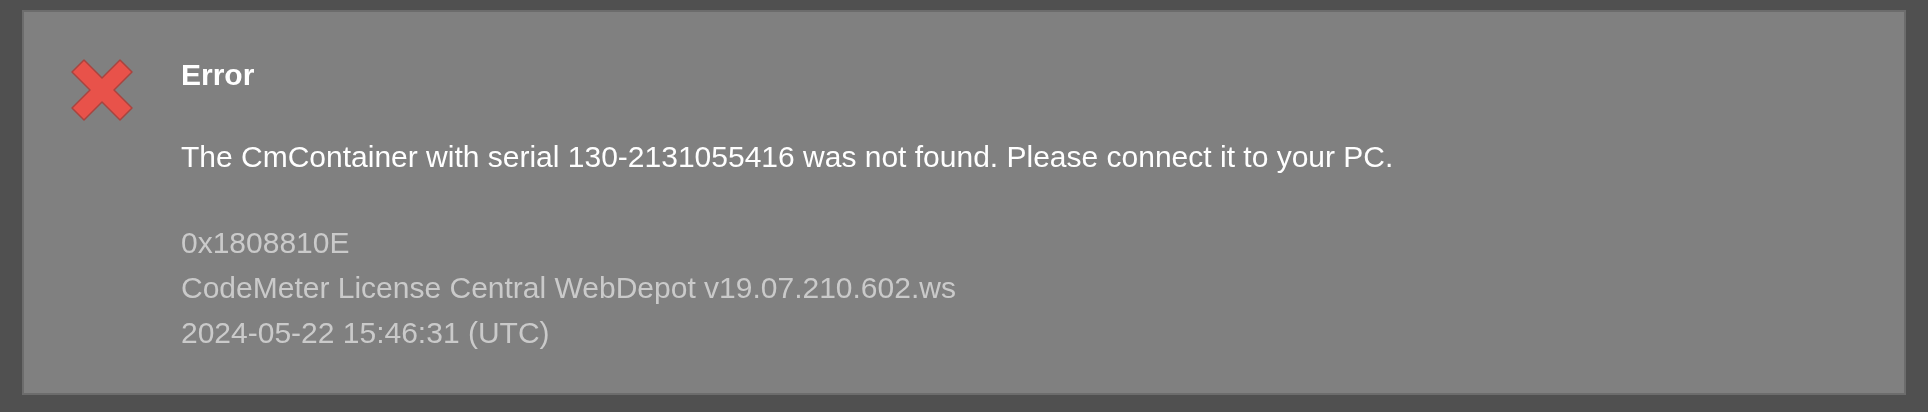 The height and width of the screenshot is (412, 1928). Describe the element at coordinates (787, 157) in the screenshot. I see `error-message: The CmContainer with serial 130-2131055416 was not found. Please connect it to your PC.` at that location.